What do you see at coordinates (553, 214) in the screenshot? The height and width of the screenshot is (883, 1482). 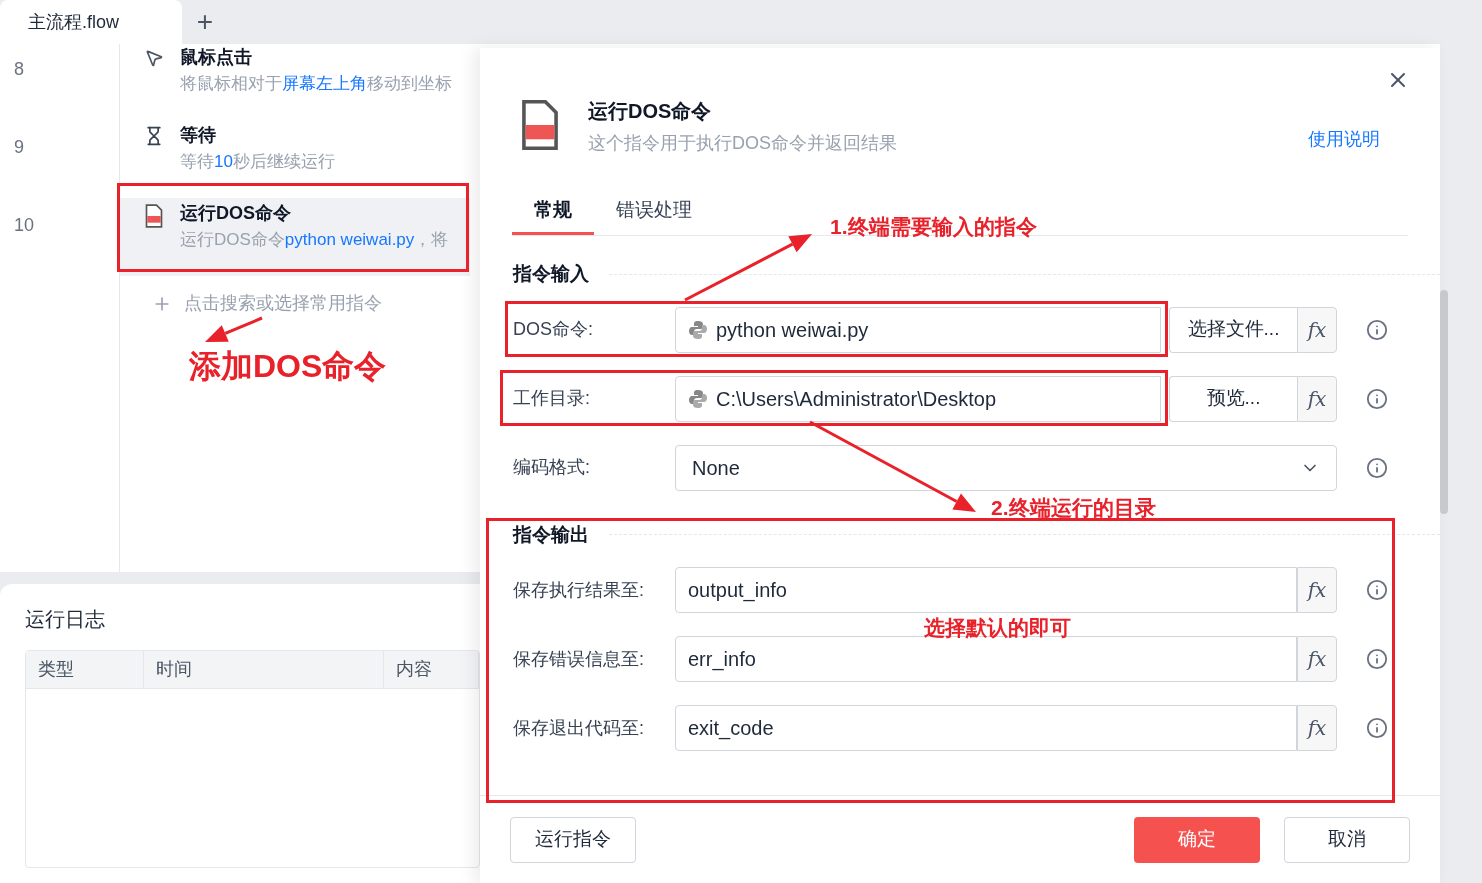 I see `dialog-tab: 常规` at bounding box center [553, 214].